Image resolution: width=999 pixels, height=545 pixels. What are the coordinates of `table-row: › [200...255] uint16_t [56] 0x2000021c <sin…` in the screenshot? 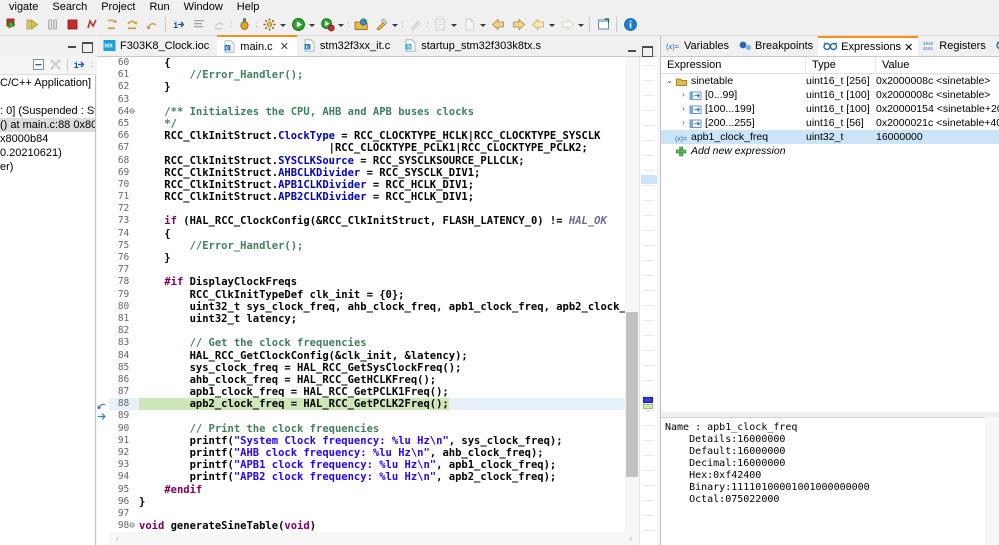 It's located at (830, 123).